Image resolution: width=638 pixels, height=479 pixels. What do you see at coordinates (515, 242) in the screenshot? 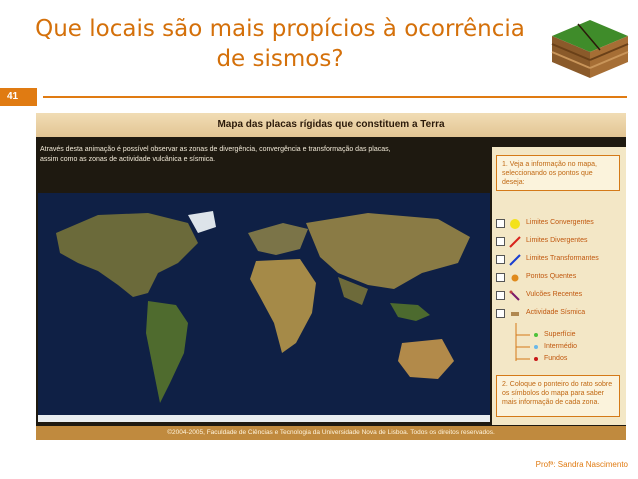
I see `divergent-line-icon` at bounding box center [515, 242].